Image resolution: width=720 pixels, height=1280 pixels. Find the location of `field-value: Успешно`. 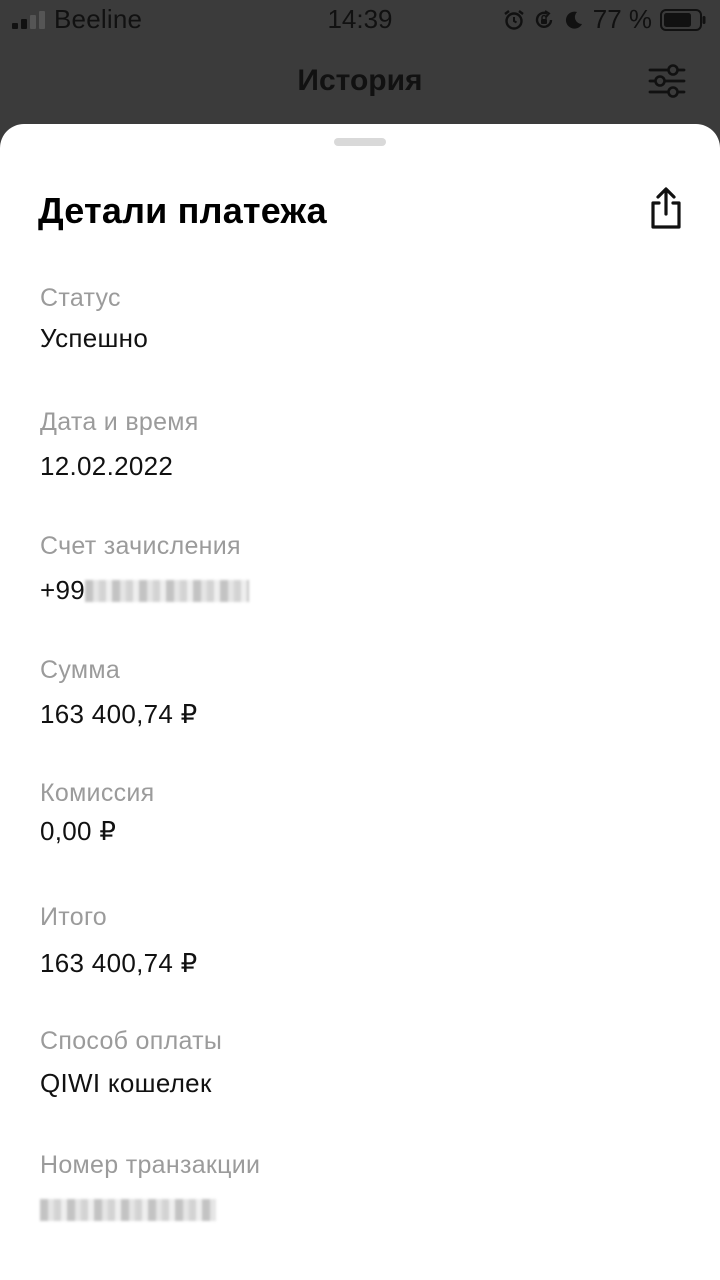

field-value: Успешно is located at coordinates (94, 338).